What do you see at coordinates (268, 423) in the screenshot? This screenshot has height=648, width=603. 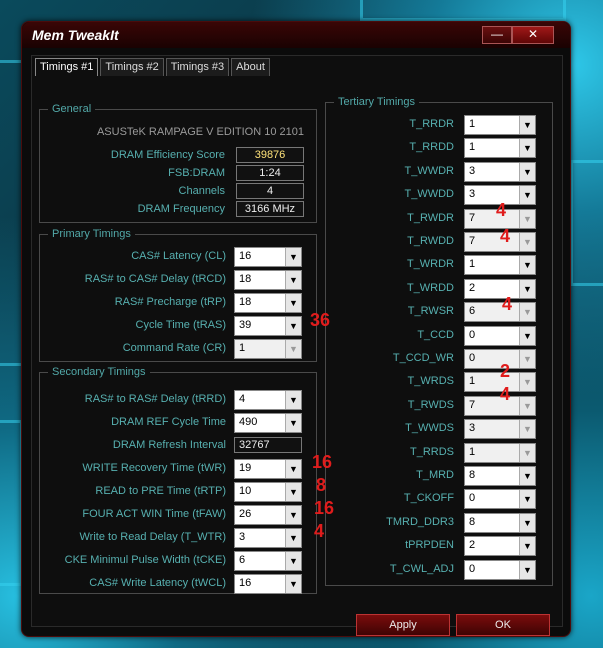 I see `secondary-timing-dropdown: 490 ▼` at bounding box center [268, 423].